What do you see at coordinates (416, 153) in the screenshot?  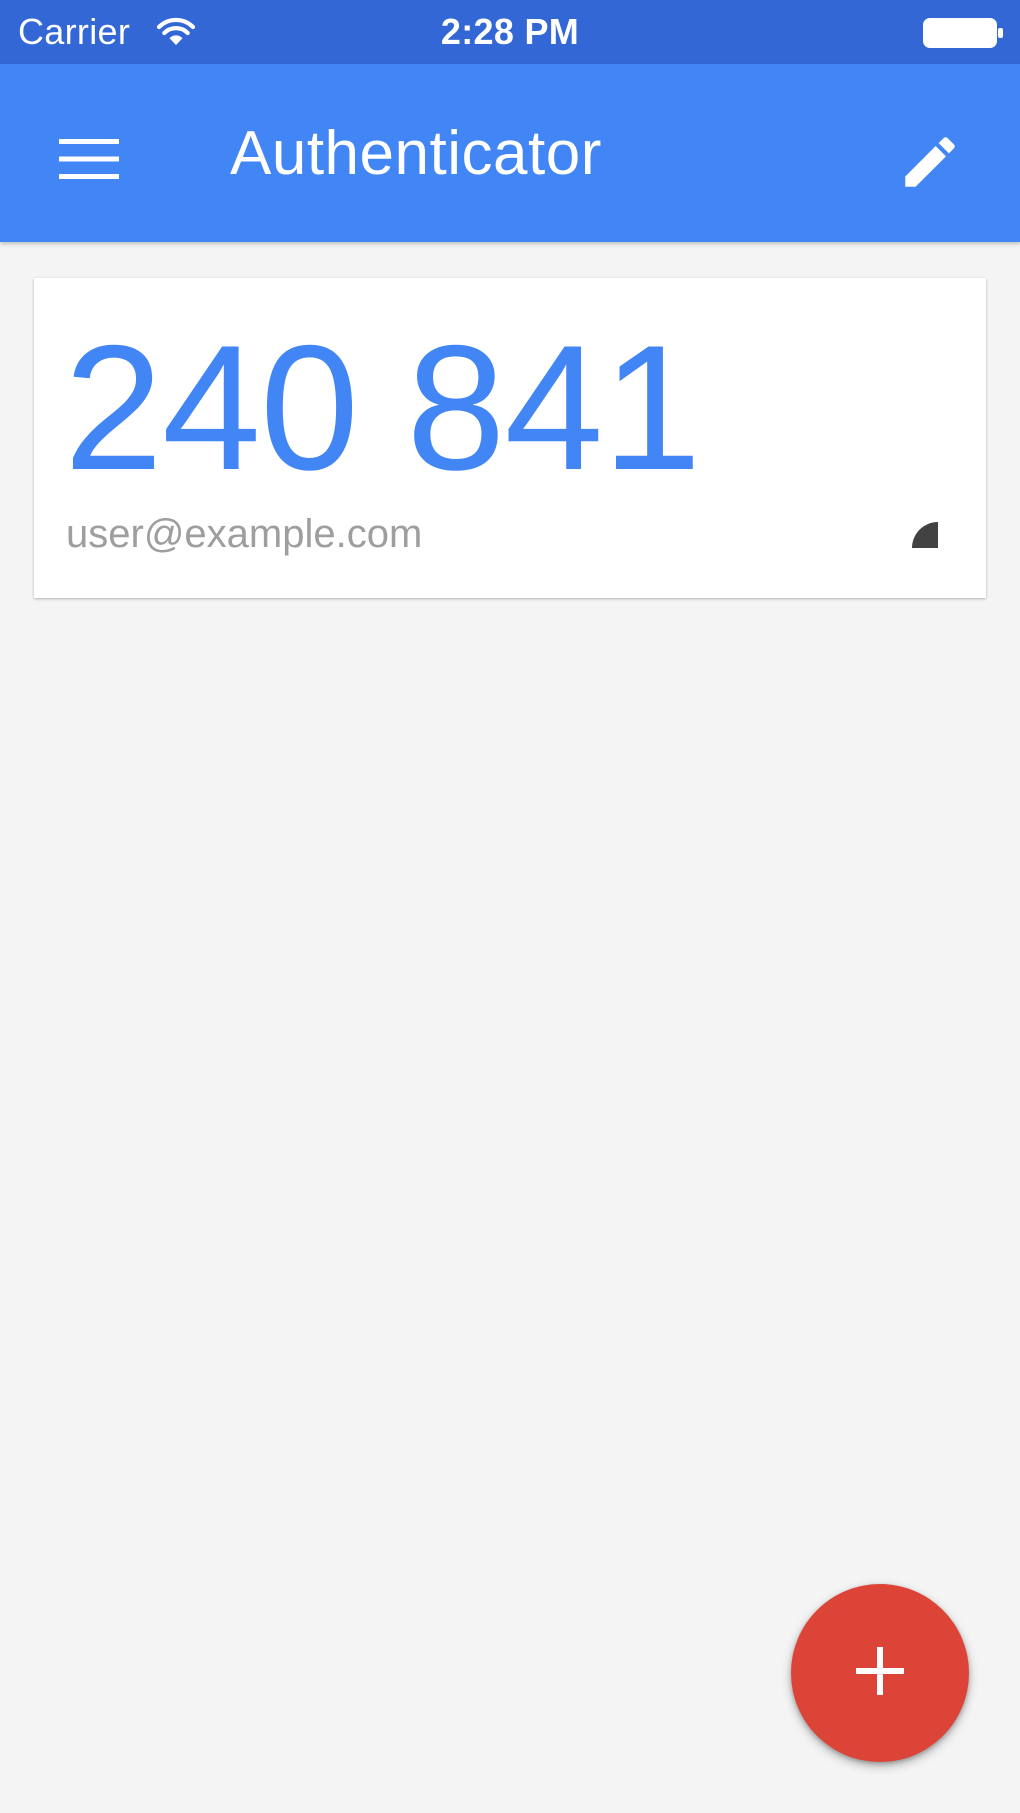 I see `app-title: Authenticator` at bounding box center [416, 153].